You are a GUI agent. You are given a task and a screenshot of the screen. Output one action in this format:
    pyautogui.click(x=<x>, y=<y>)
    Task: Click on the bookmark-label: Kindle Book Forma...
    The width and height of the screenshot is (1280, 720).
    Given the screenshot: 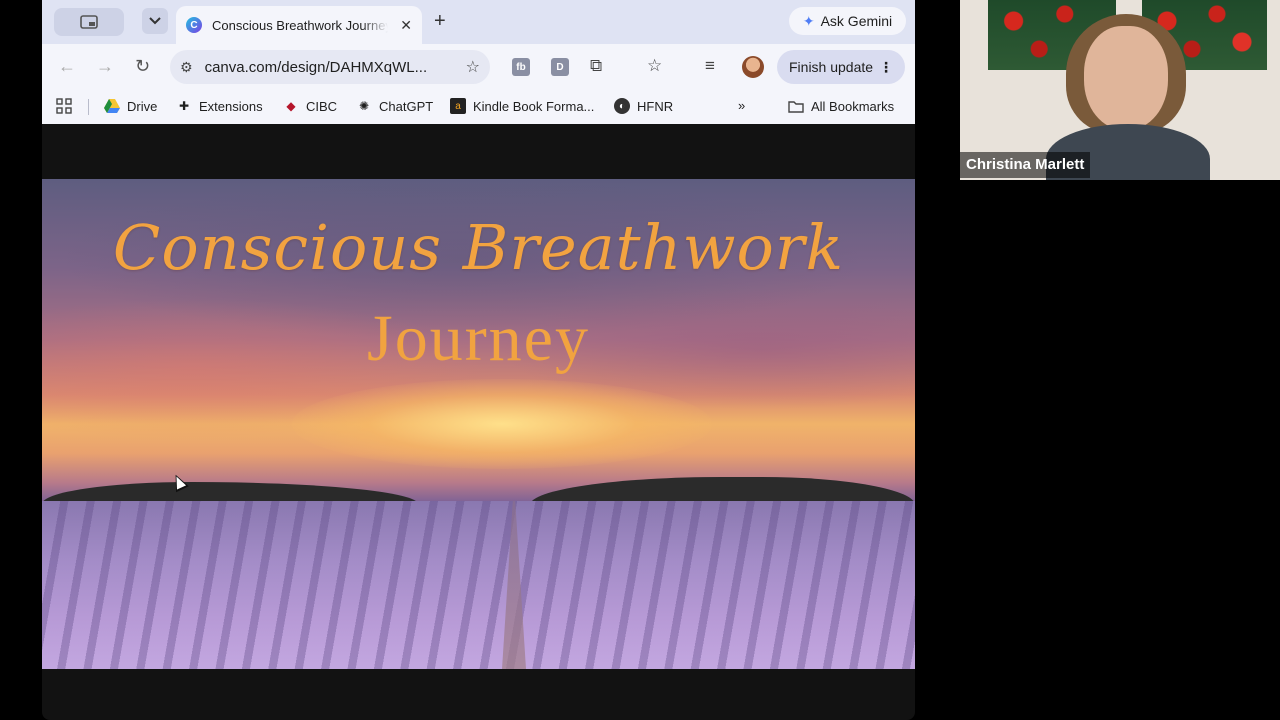 What is the action you would take?
    pyautogui.click(x=534, y=106)
    